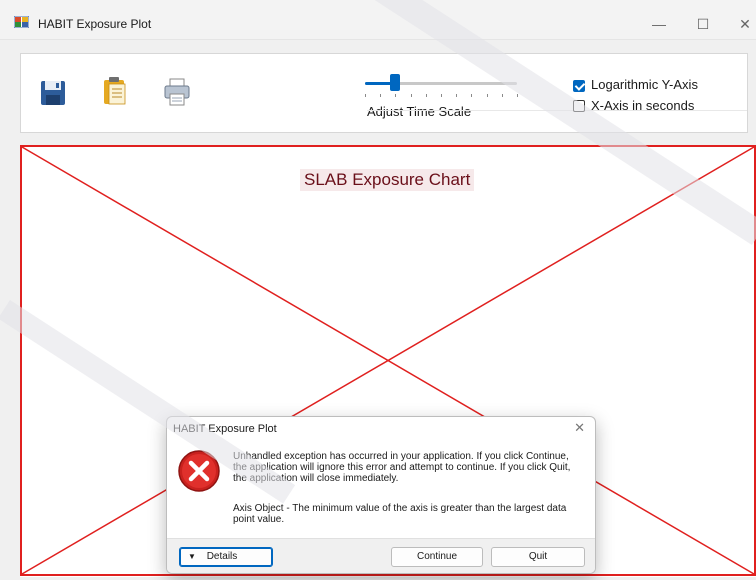 The image size is (756, 580). What do you see at coordinates (395, 82) in the screenshot?
I see `time-scale-slider-thumb` at bounding box center [395, 82].